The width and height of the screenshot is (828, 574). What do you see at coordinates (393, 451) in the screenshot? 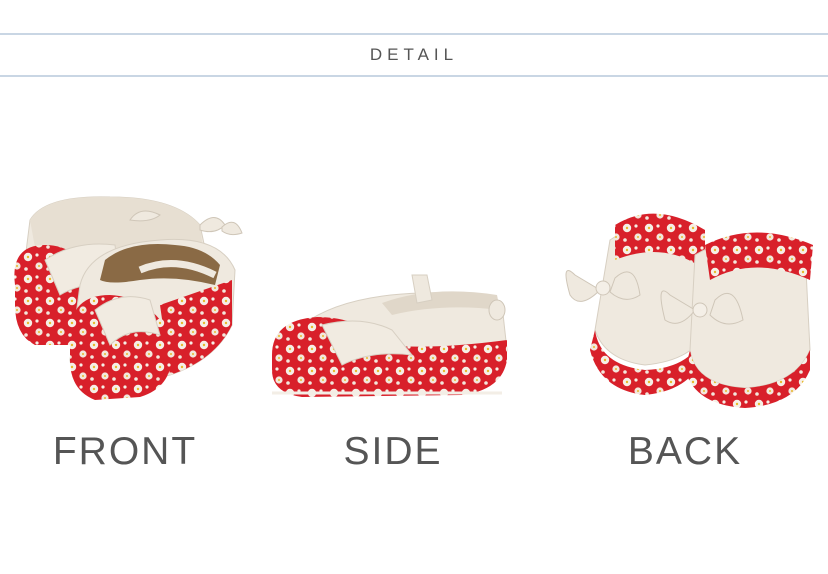
I see `caption-side: SIDE` at bounding box center [393, 451].